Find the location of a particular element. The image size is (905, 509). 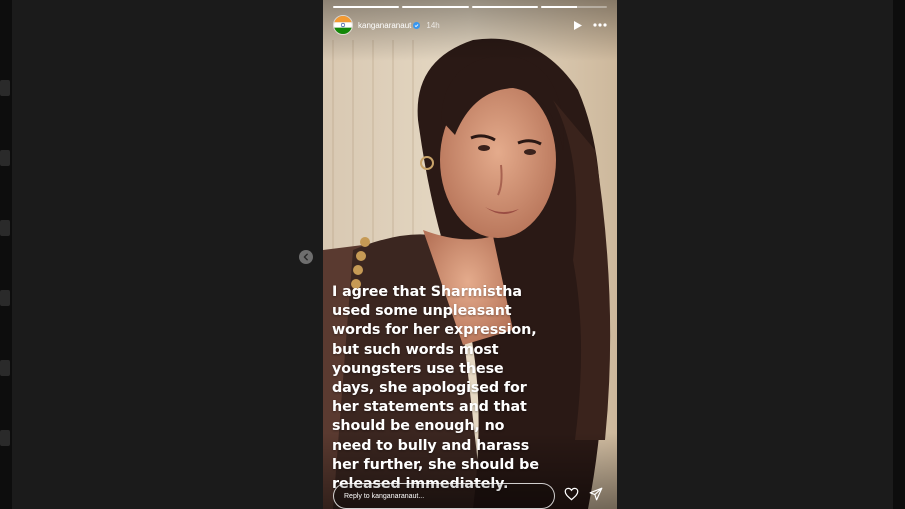

like-button is located at coordinates (571, 496).